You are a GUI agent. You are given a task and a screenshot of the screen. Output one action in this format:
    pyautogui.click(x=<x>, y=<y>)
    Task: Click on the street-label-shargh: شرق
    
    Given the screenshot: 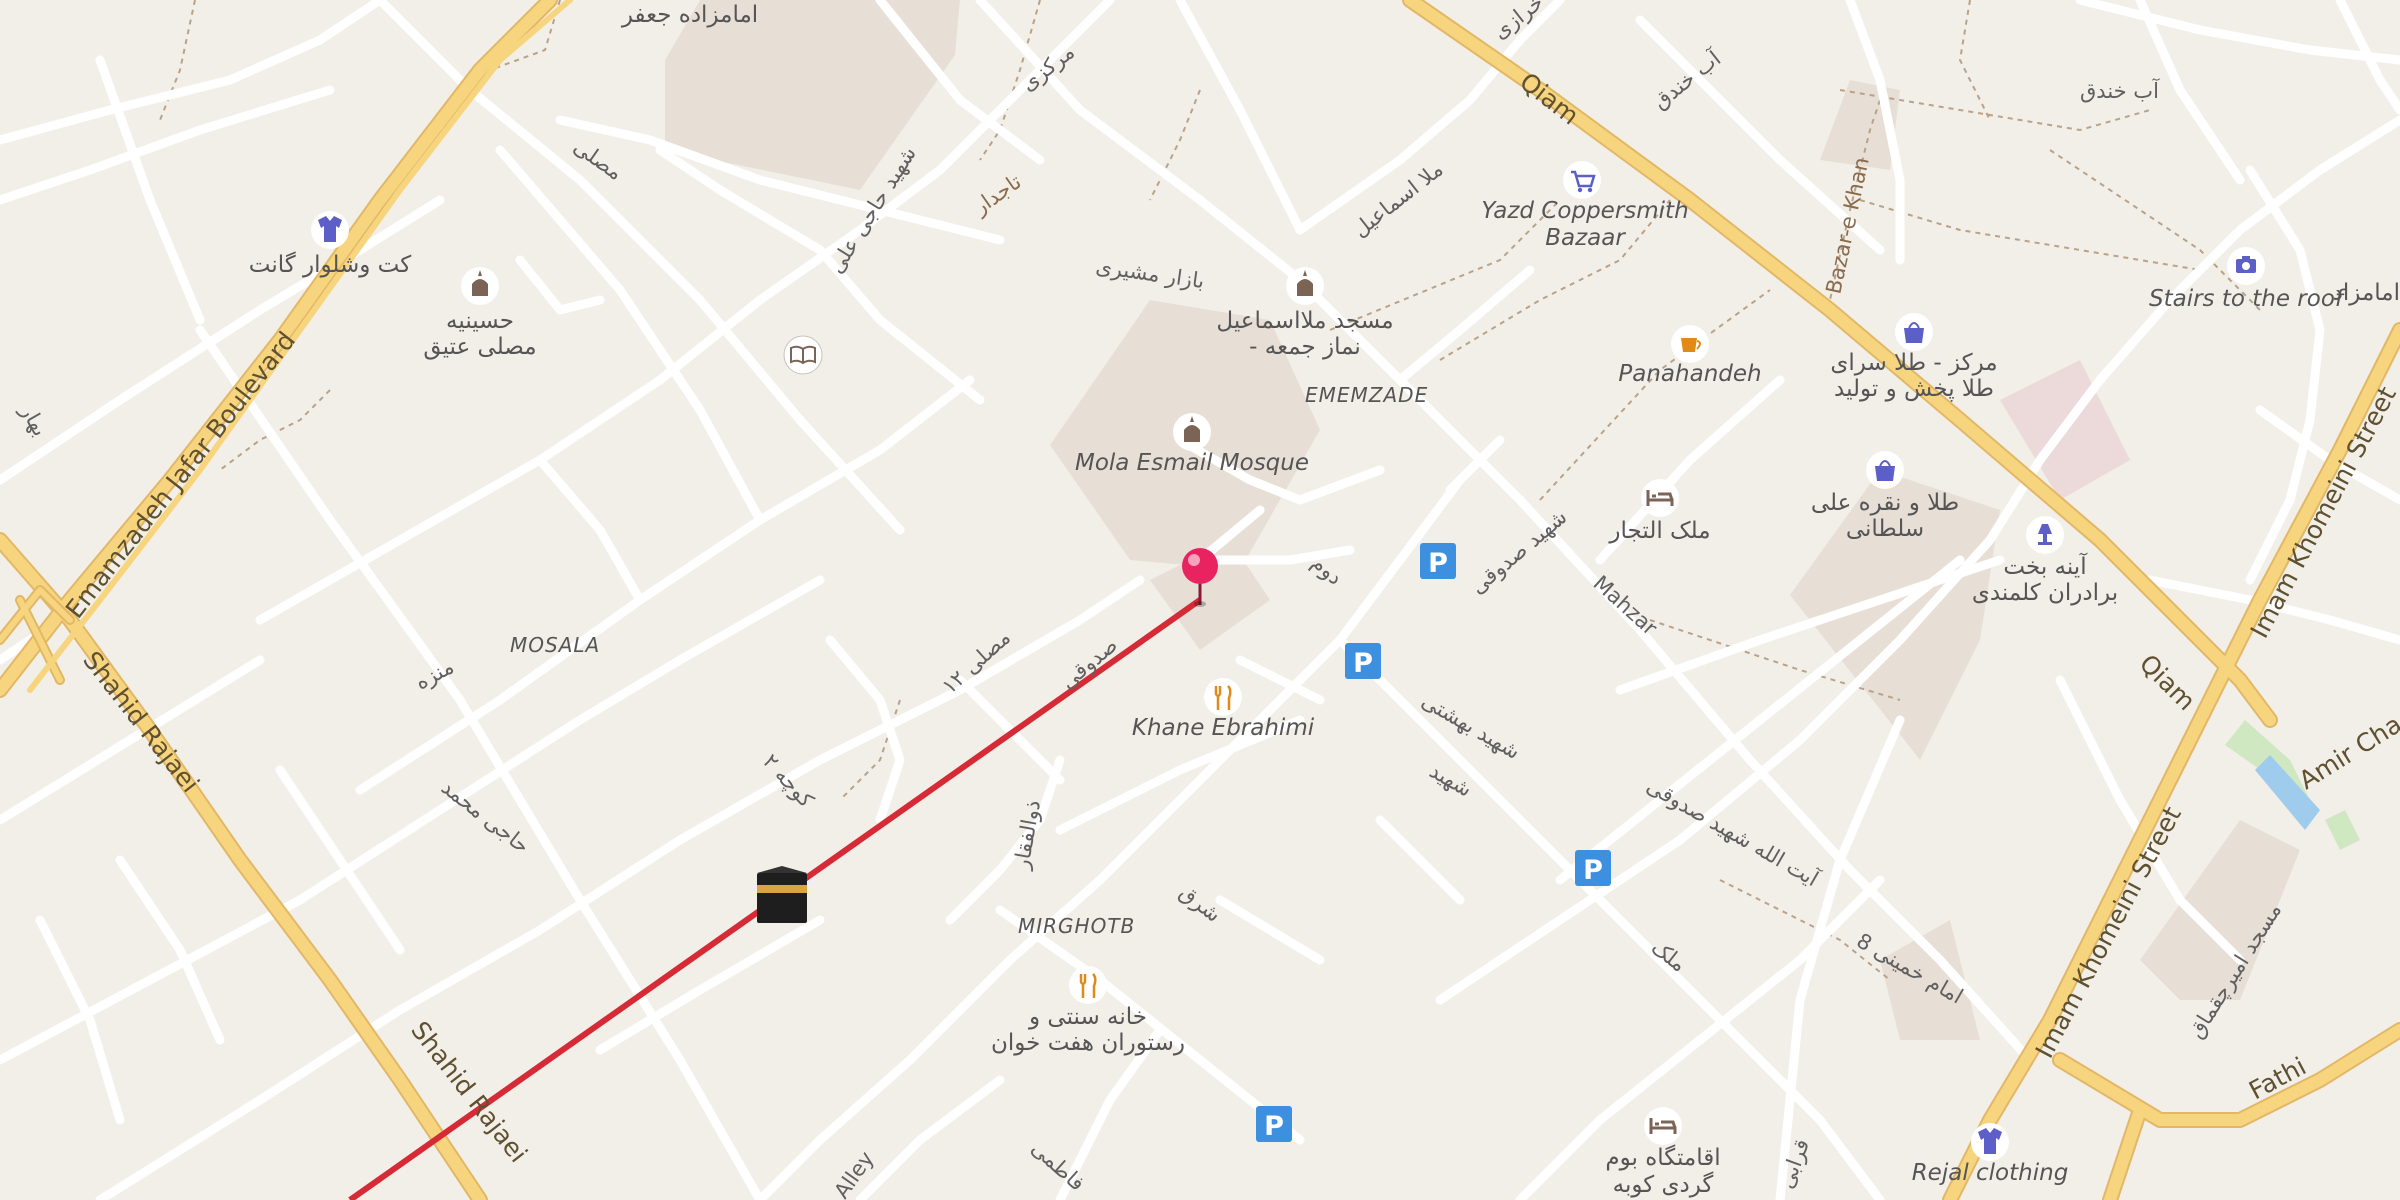 What is the action you would take?
    pyautogui.click(x=1200, y=903)
    